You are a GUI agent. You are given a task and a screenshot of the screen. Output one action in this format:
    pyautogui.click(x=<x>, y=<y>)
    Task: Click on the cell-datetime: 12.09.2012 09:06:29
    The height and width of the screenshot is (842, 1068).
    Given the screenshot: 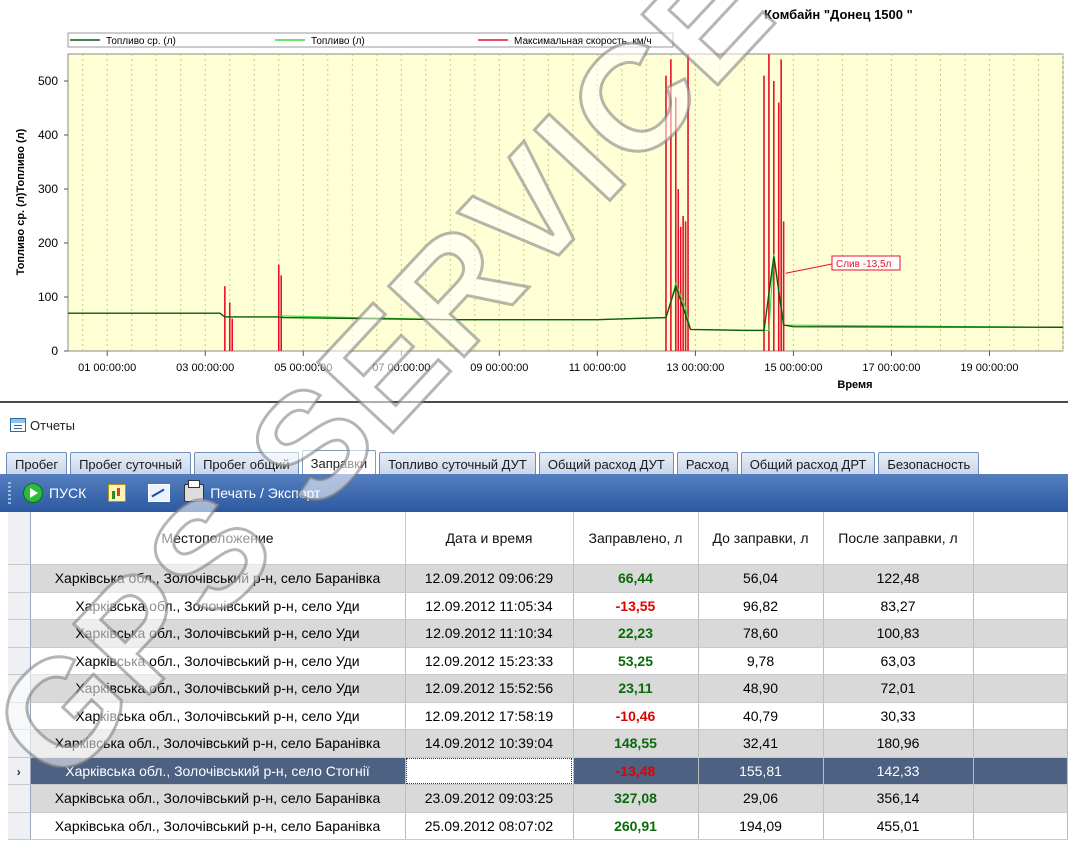 What is the action you would take?
    pyautogui.click(x=489, y=578)
    